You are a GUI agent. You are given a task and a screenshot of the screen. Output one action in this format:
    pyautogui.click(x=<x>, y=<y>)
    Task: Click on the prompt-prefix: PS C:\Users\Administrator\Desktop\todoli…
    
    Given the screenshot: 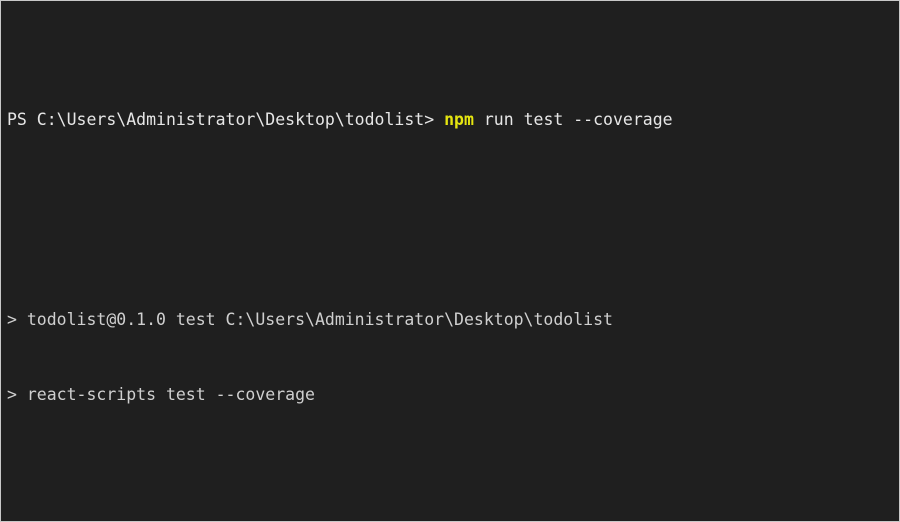 What is the action you would take?
    pyautogui.click(x=221, y=119)
    